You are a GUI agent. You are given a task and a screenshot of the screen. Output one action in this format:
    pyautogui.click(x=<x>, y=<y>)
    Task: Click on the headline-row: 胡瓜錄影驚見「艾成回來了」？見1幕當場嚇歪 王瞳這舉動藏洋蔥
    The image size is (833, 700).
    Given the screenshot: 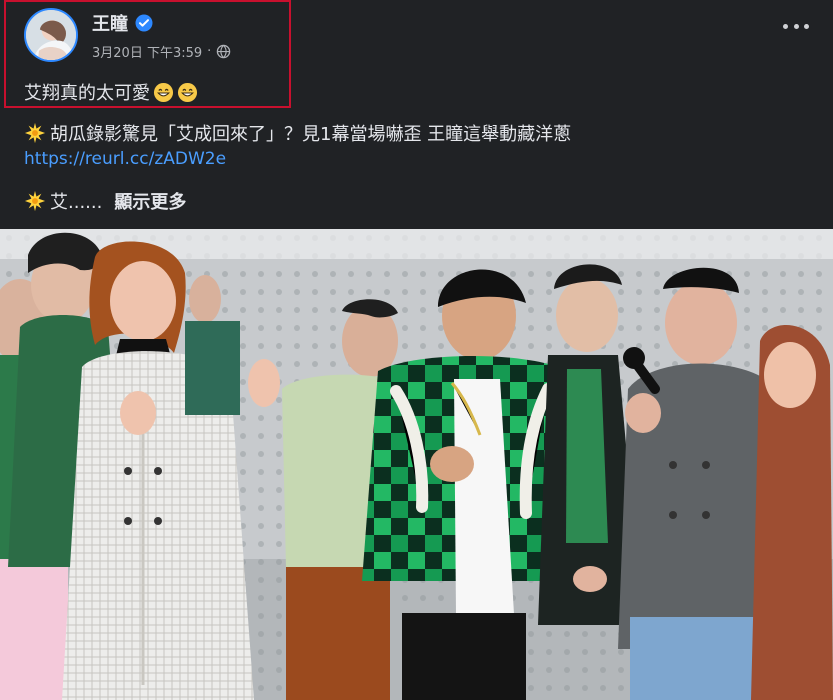 What is the action you would take?
    pyautogui.click(x=297, y=133)
    